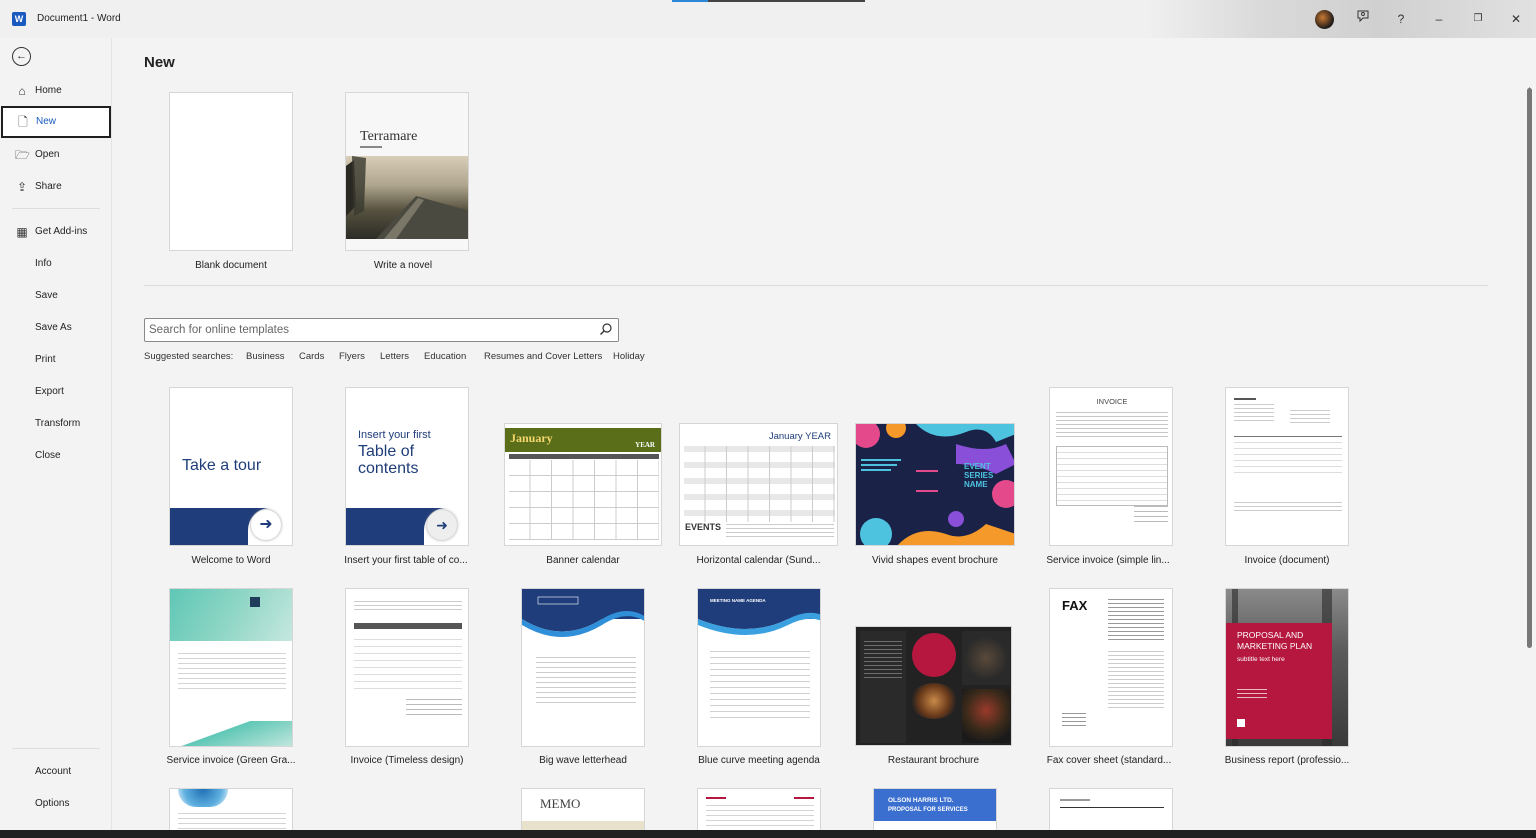  I want to click on template-table-of-contents: Insert your first Table of contents ➜, so click(407, 466).